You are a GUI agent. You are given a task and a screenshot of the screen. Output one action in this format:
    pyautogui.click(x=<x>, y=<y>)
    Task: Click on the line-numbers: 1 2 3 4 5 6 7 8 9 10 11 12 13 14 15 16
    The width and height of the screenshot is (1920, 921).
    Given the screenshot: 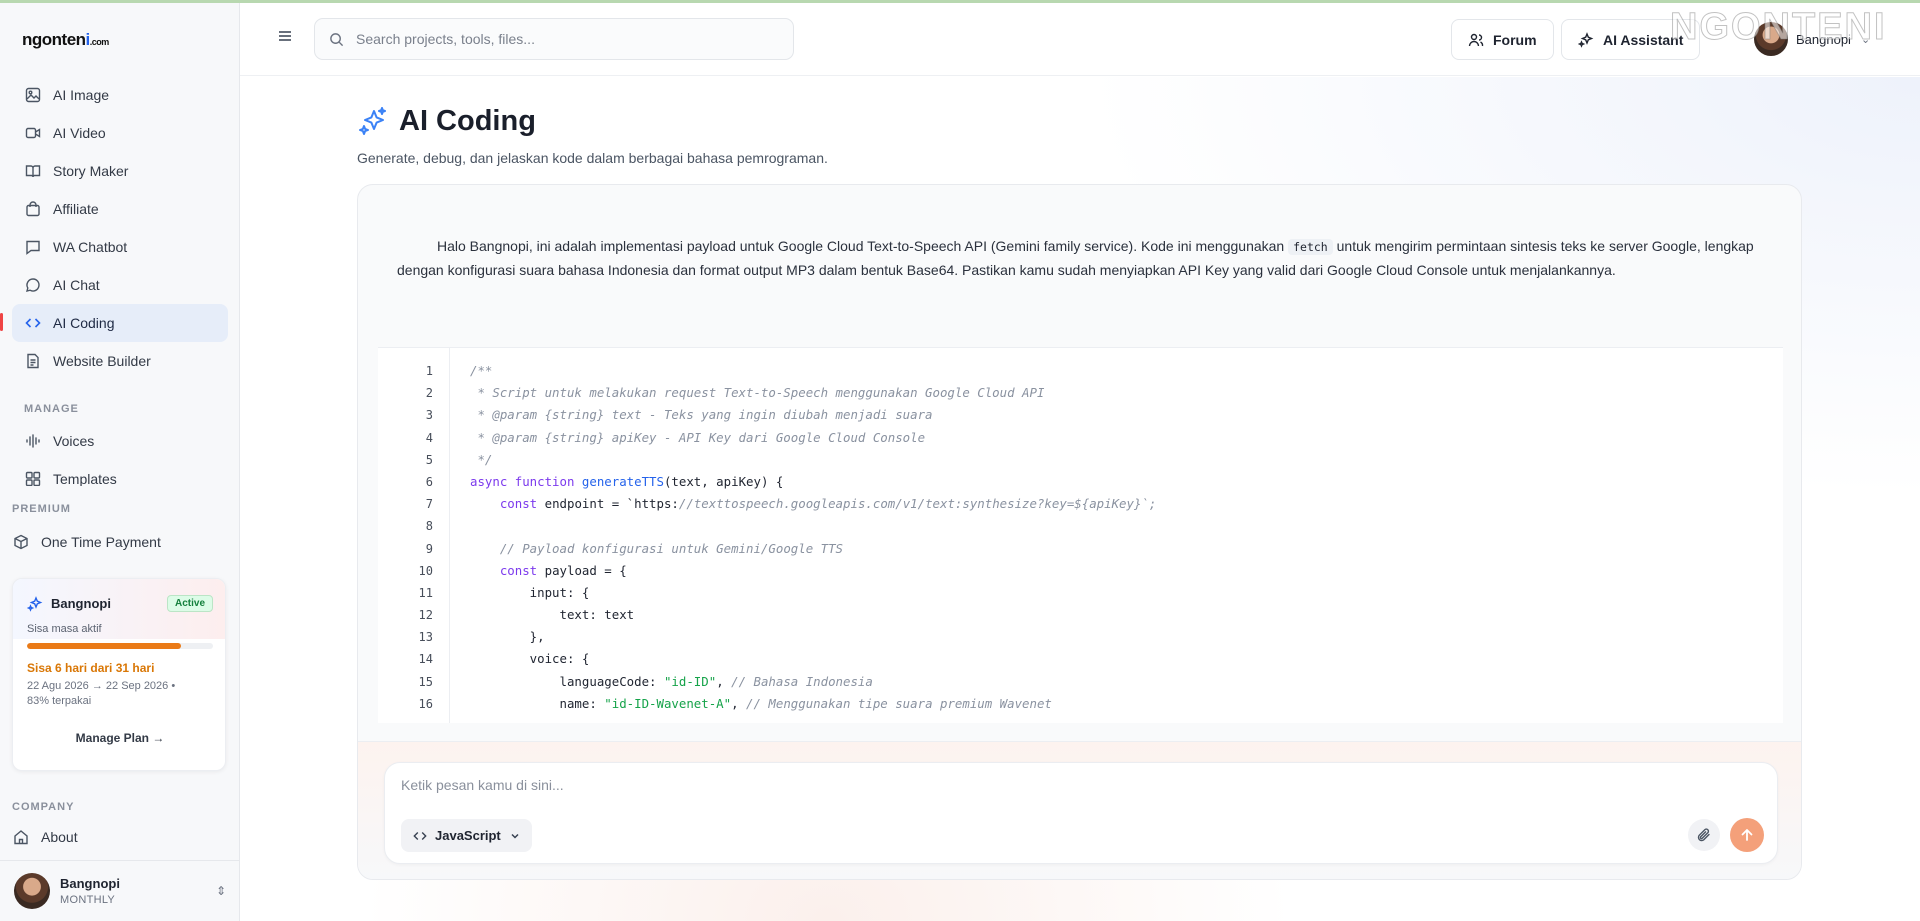 What is the action you would take?
    pyautogui.click(x=413, y=531)
    